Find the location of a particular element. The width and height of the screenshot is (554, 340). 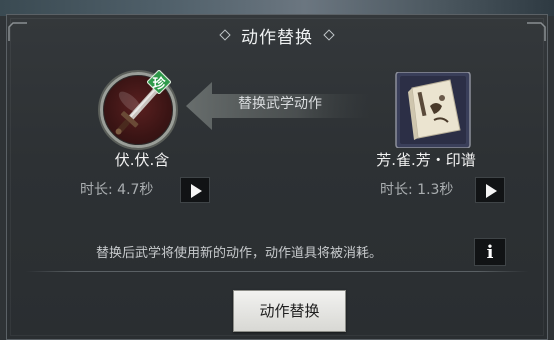

info-icon: i is located at coordinates (490, 252).